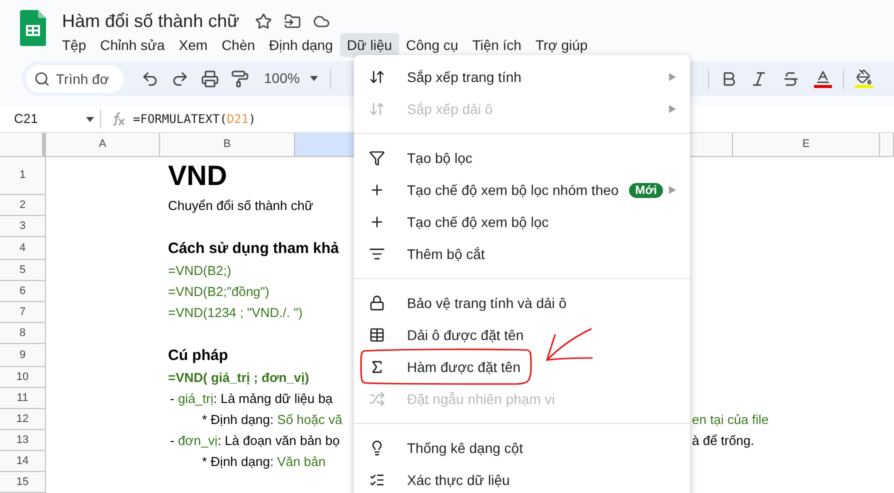  Describe the element at coordinates (103, 144) in the screenshot. I see `column-header: A` at that location.